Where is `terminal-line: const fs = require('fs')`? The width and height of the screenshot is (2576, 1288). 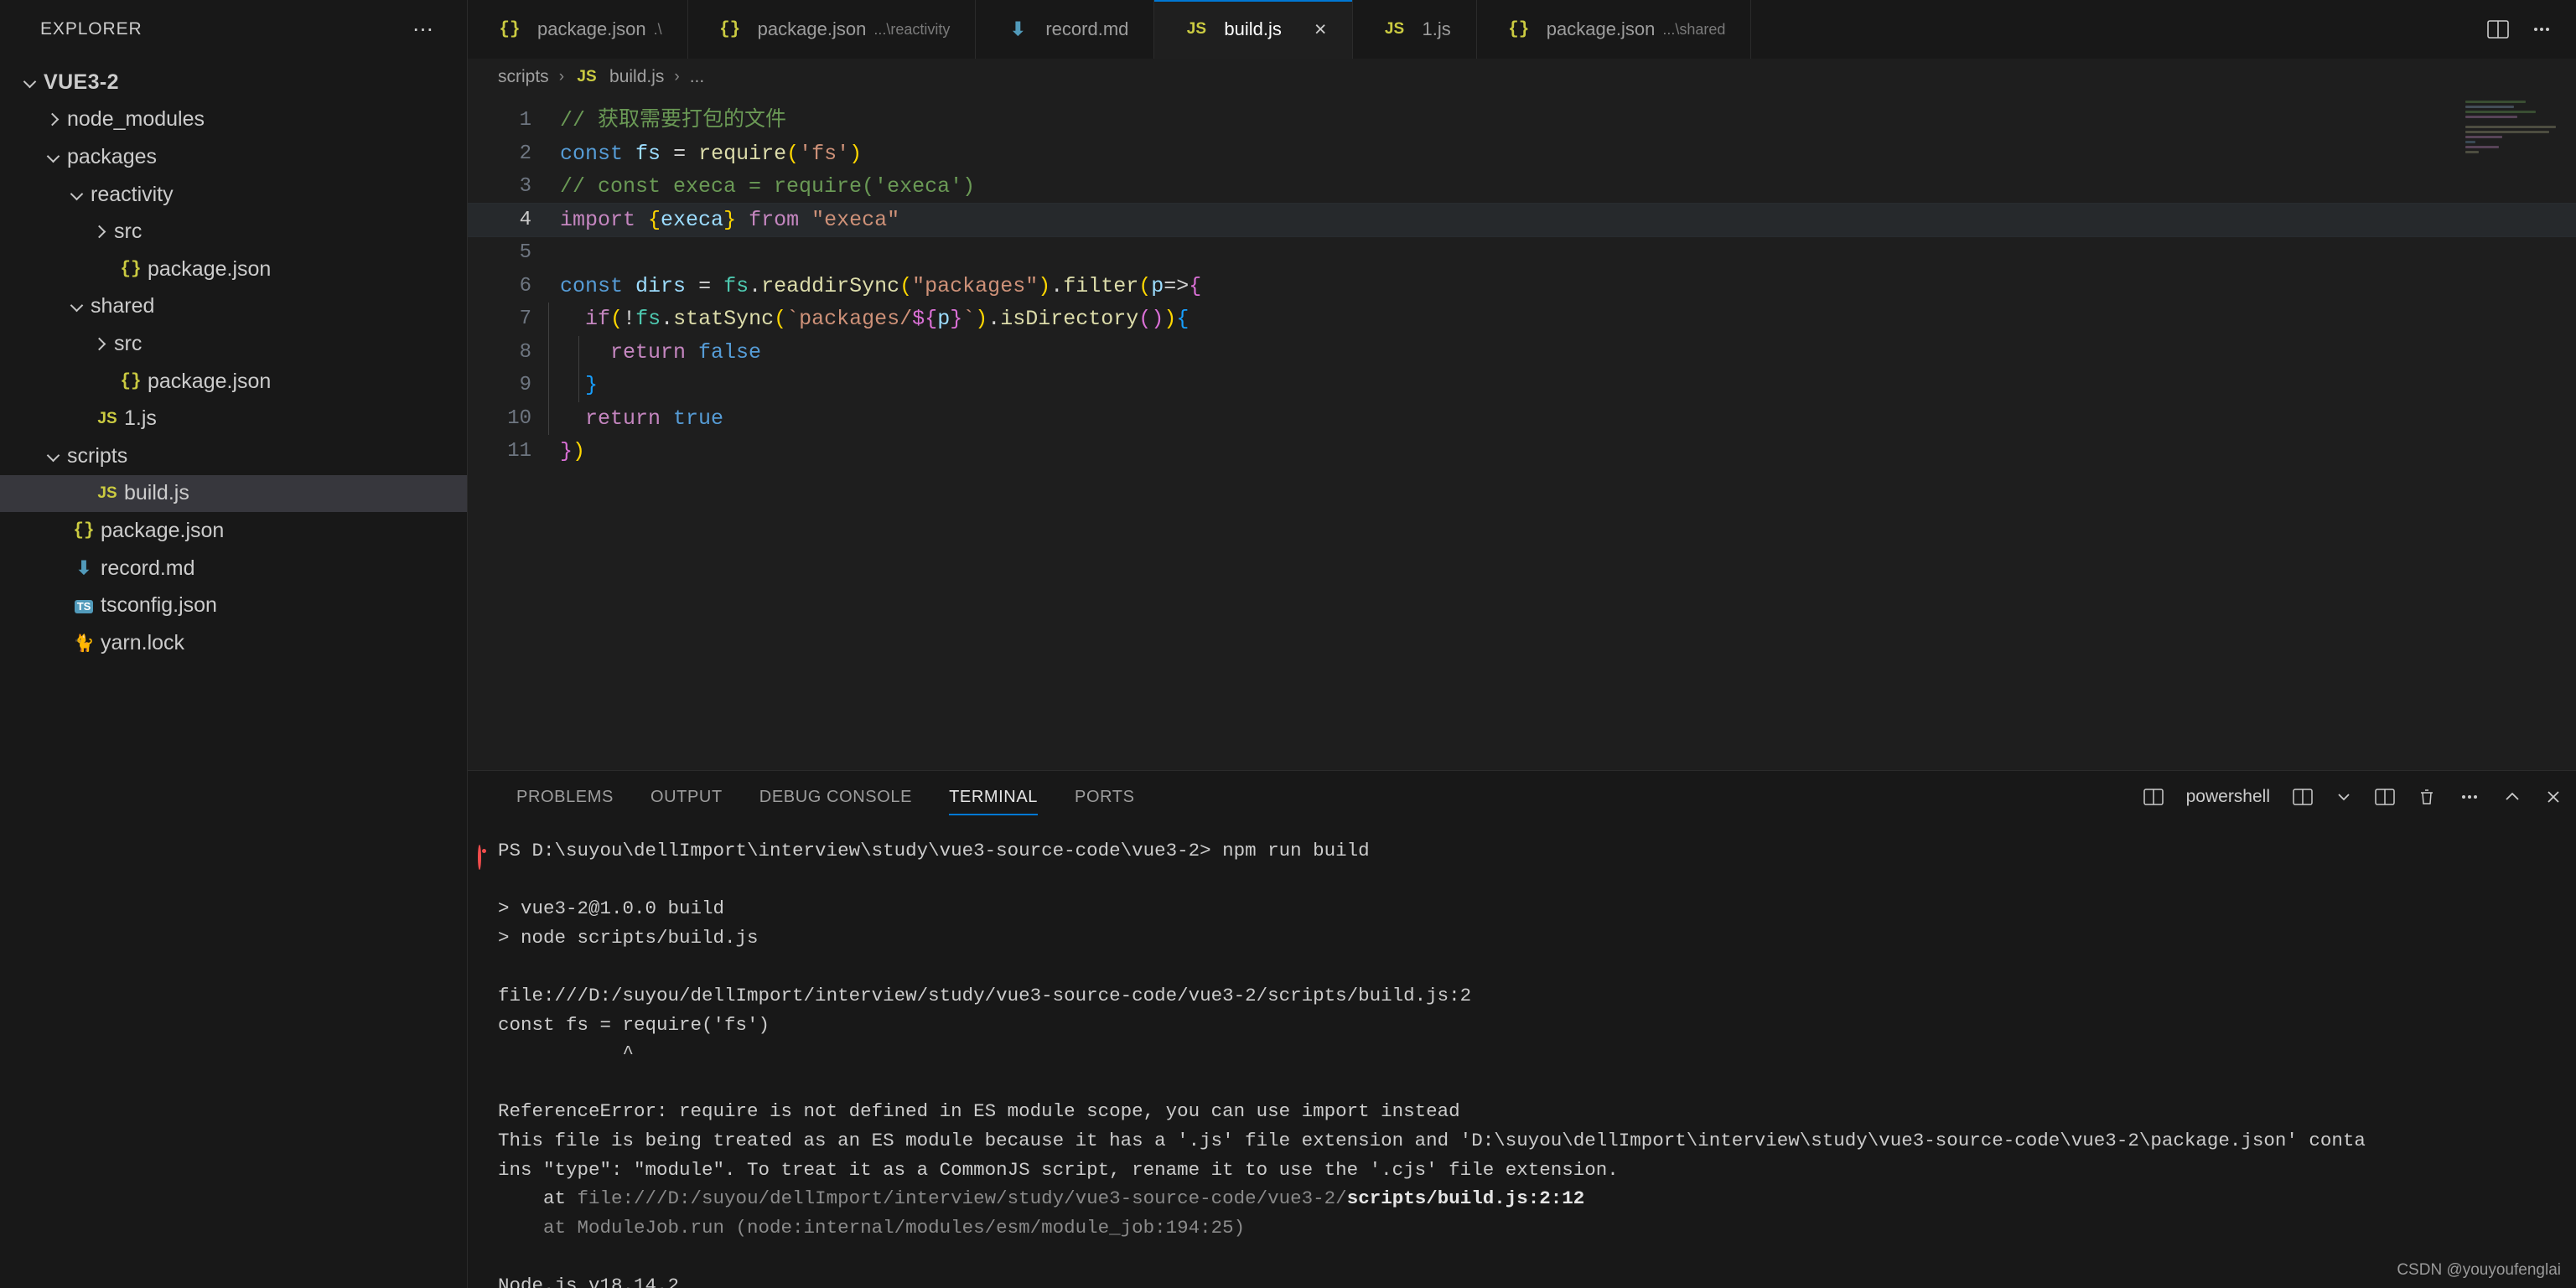 terminal-line: const fs = require('fs') is located at coordinates (1522, 1025).